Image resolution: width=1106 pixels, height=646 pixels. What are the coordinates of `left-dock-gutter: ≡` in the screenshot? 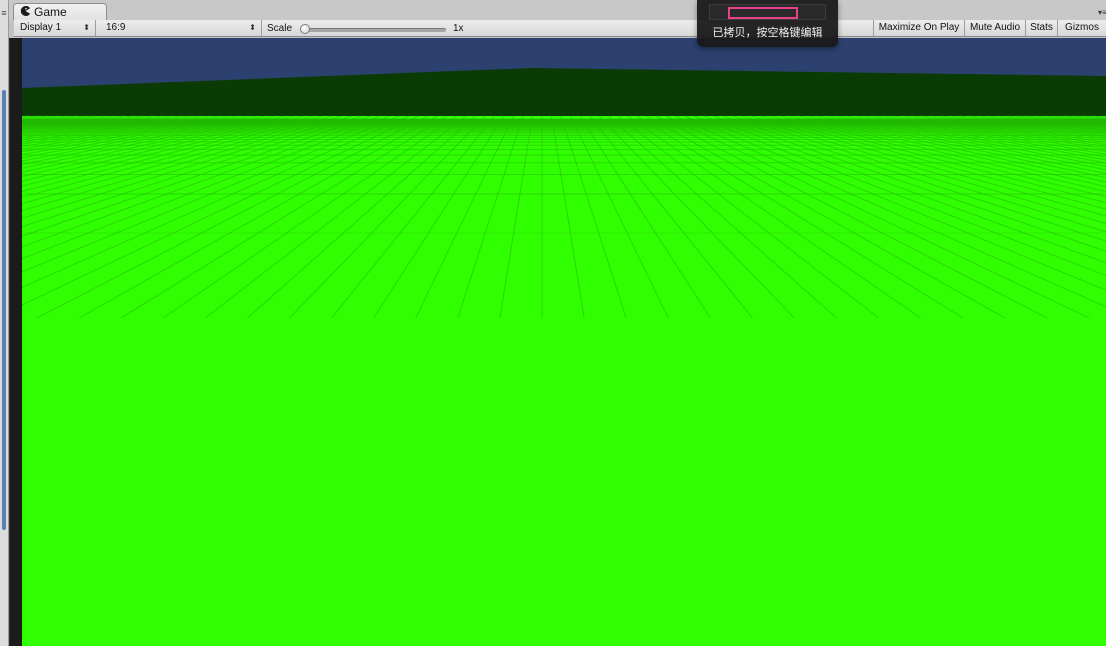 It's located at (4, 323).